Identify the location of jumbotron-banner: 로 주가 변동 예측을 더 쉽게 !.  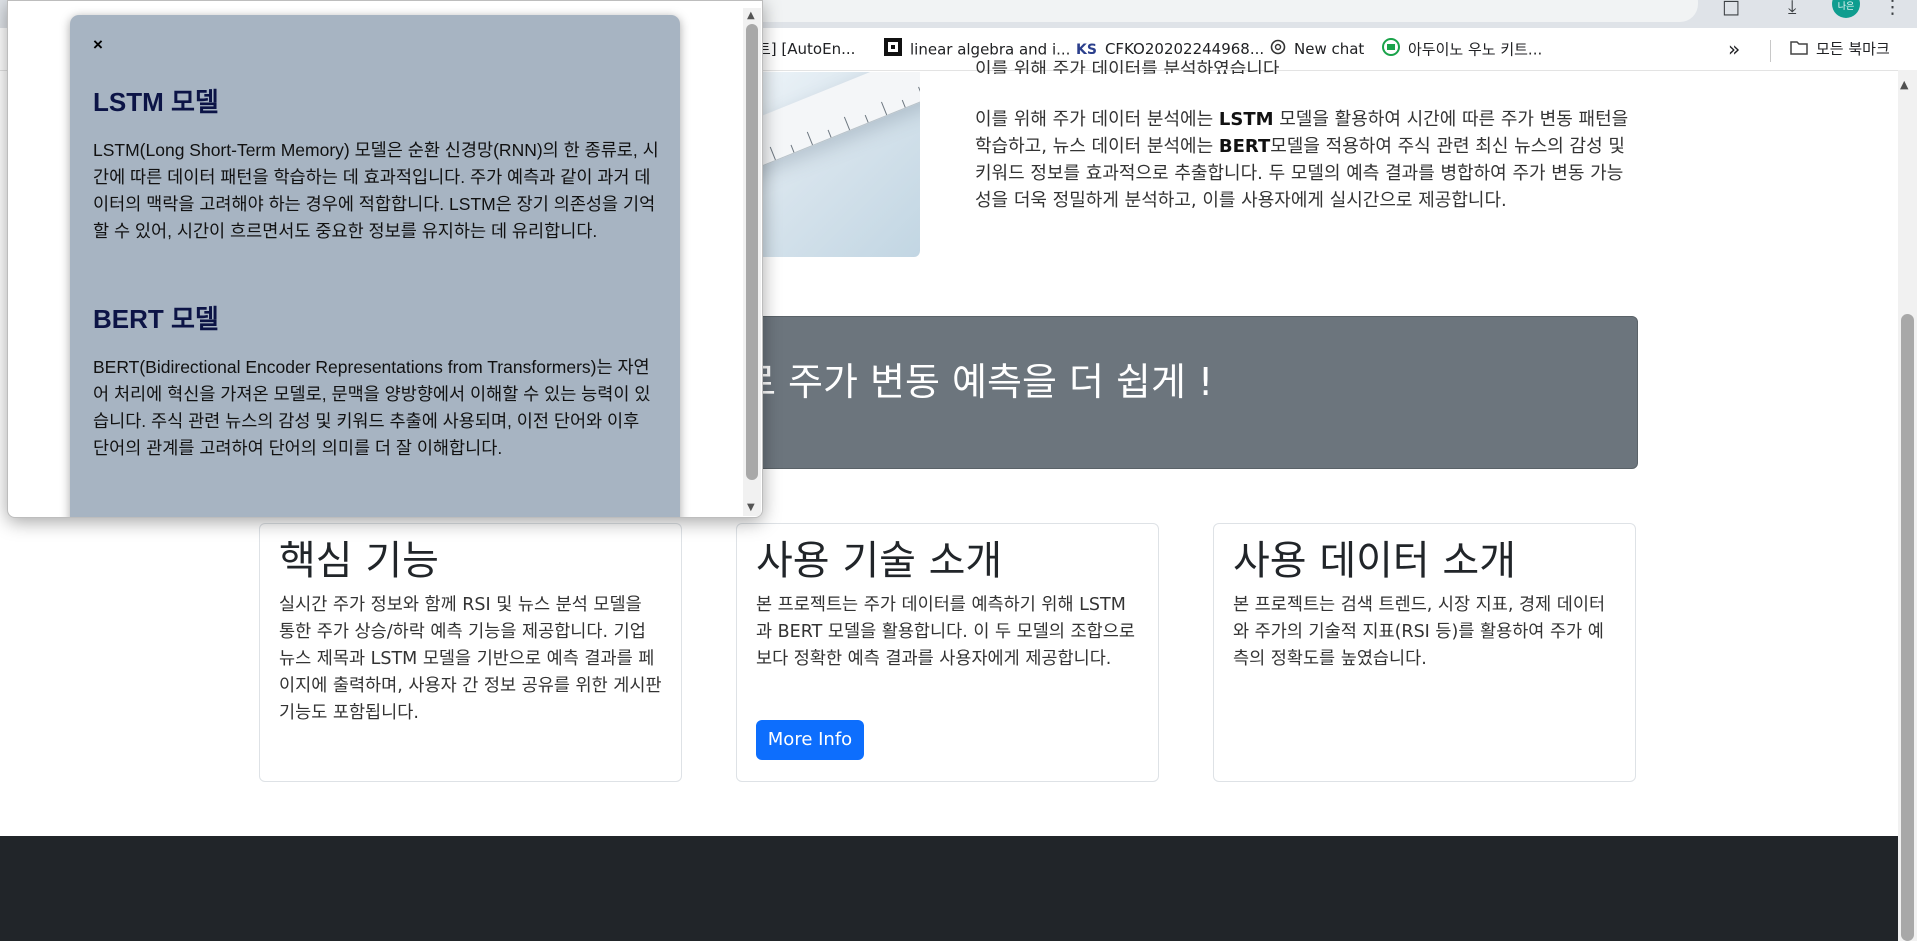
(1129, 392).